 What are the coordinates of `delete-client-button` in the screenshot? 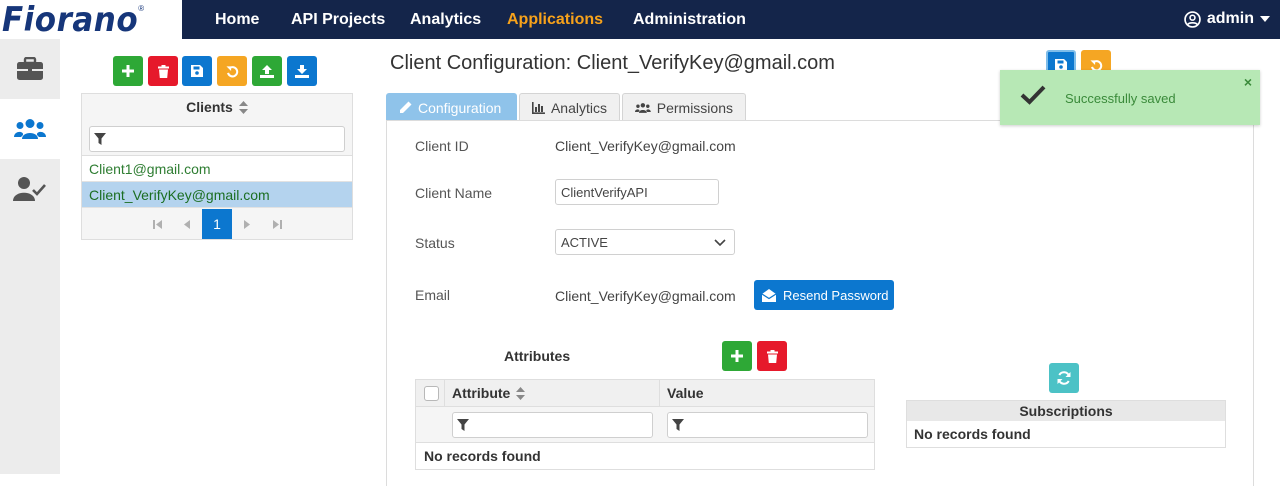 It's located at (163, 71).